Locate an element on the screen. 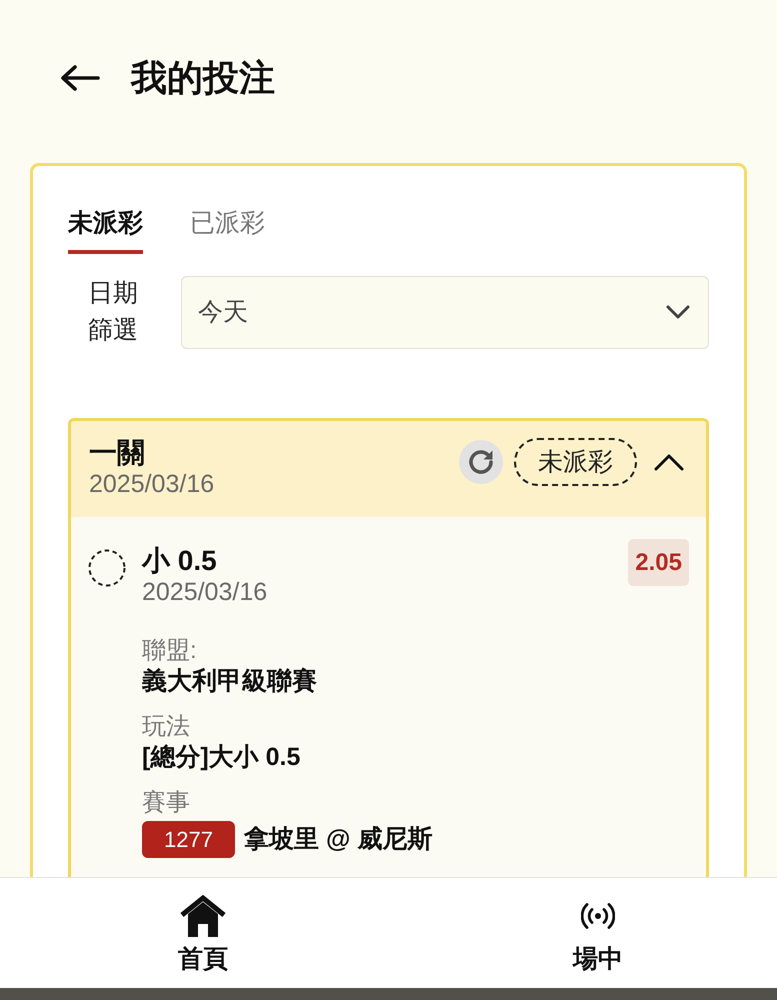 The height and width of the screenshot is (1000, 777). broadcast-icon is located at coordinates (598, 916).